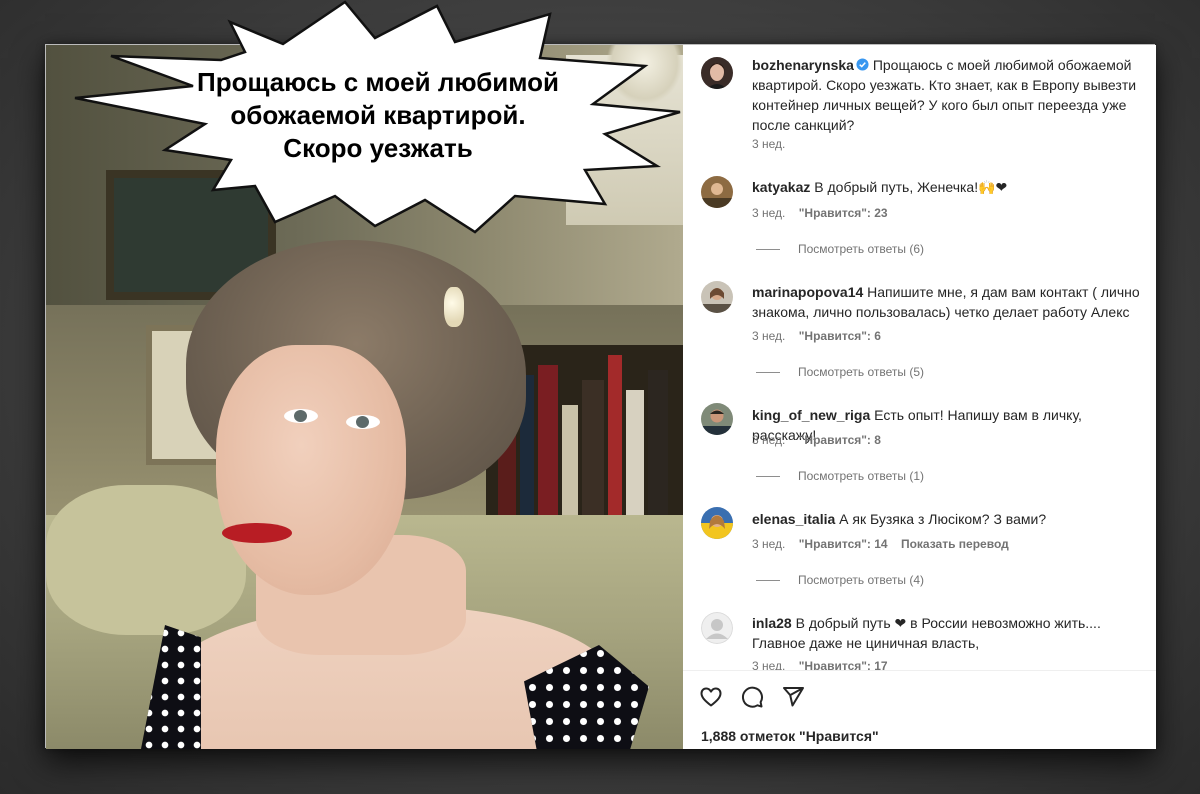 This screenshot has width=1200, height=794. What do you see at coordinates (772, 623) in the screenshot?
I see `comment-username: inla28` at bounding box center [772, 623].